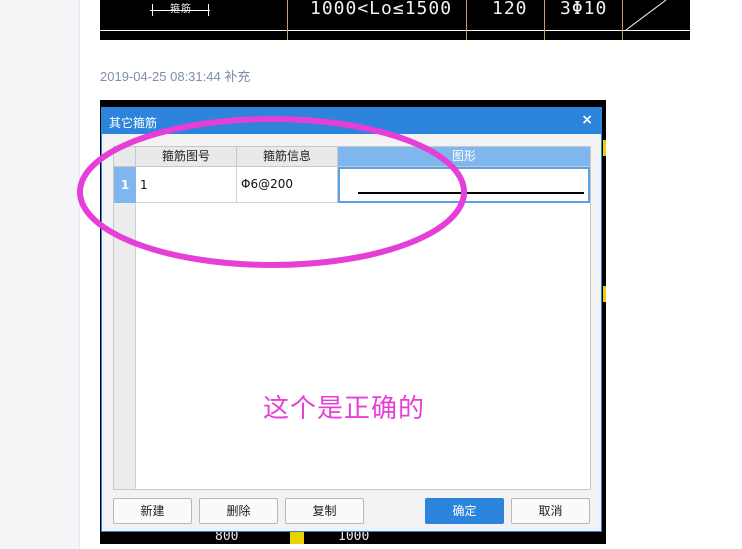  I want to click on shape-length-mark: L, so click(462, 177).